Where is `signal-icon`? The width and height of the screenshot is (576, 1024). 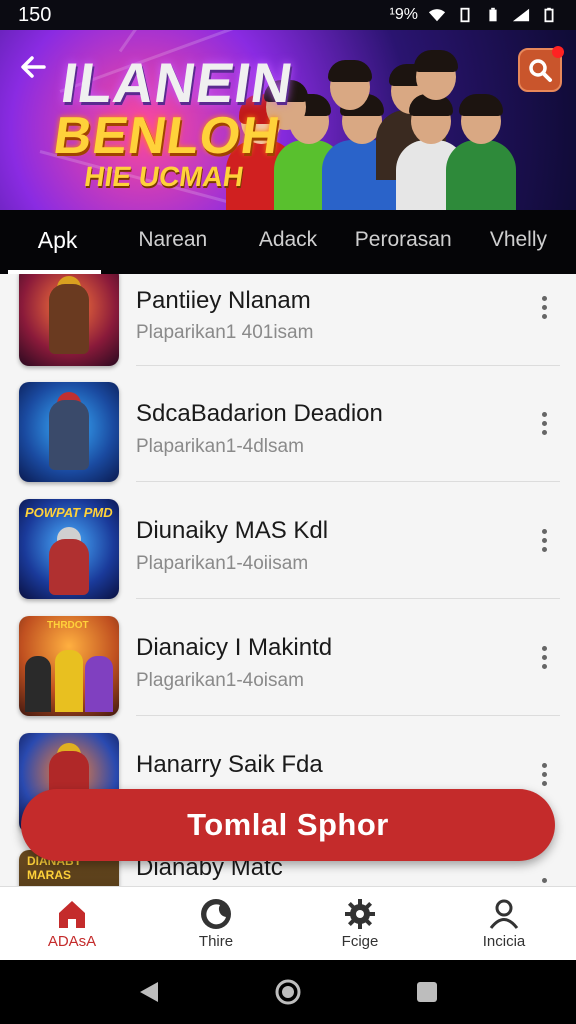
signal-icon is located at coordinates (521, 15).